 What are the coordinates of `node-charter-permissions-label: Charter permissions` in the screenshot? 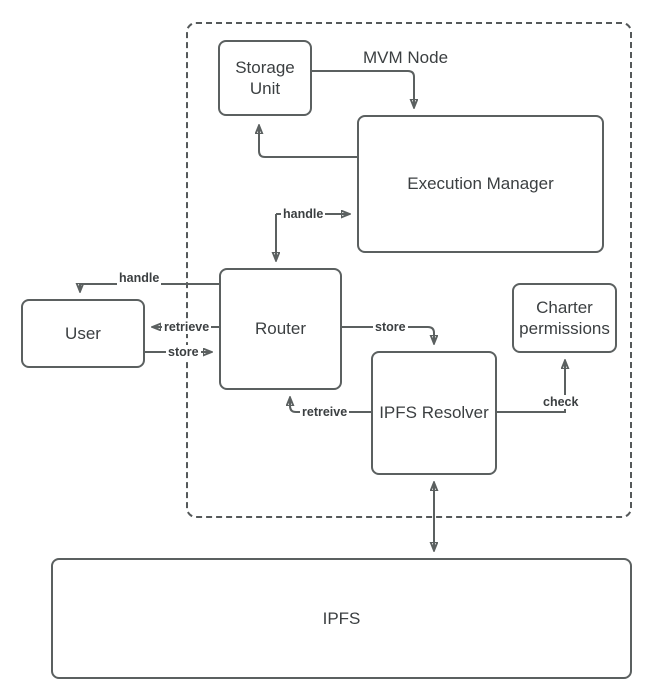 It's located at (564, 317).